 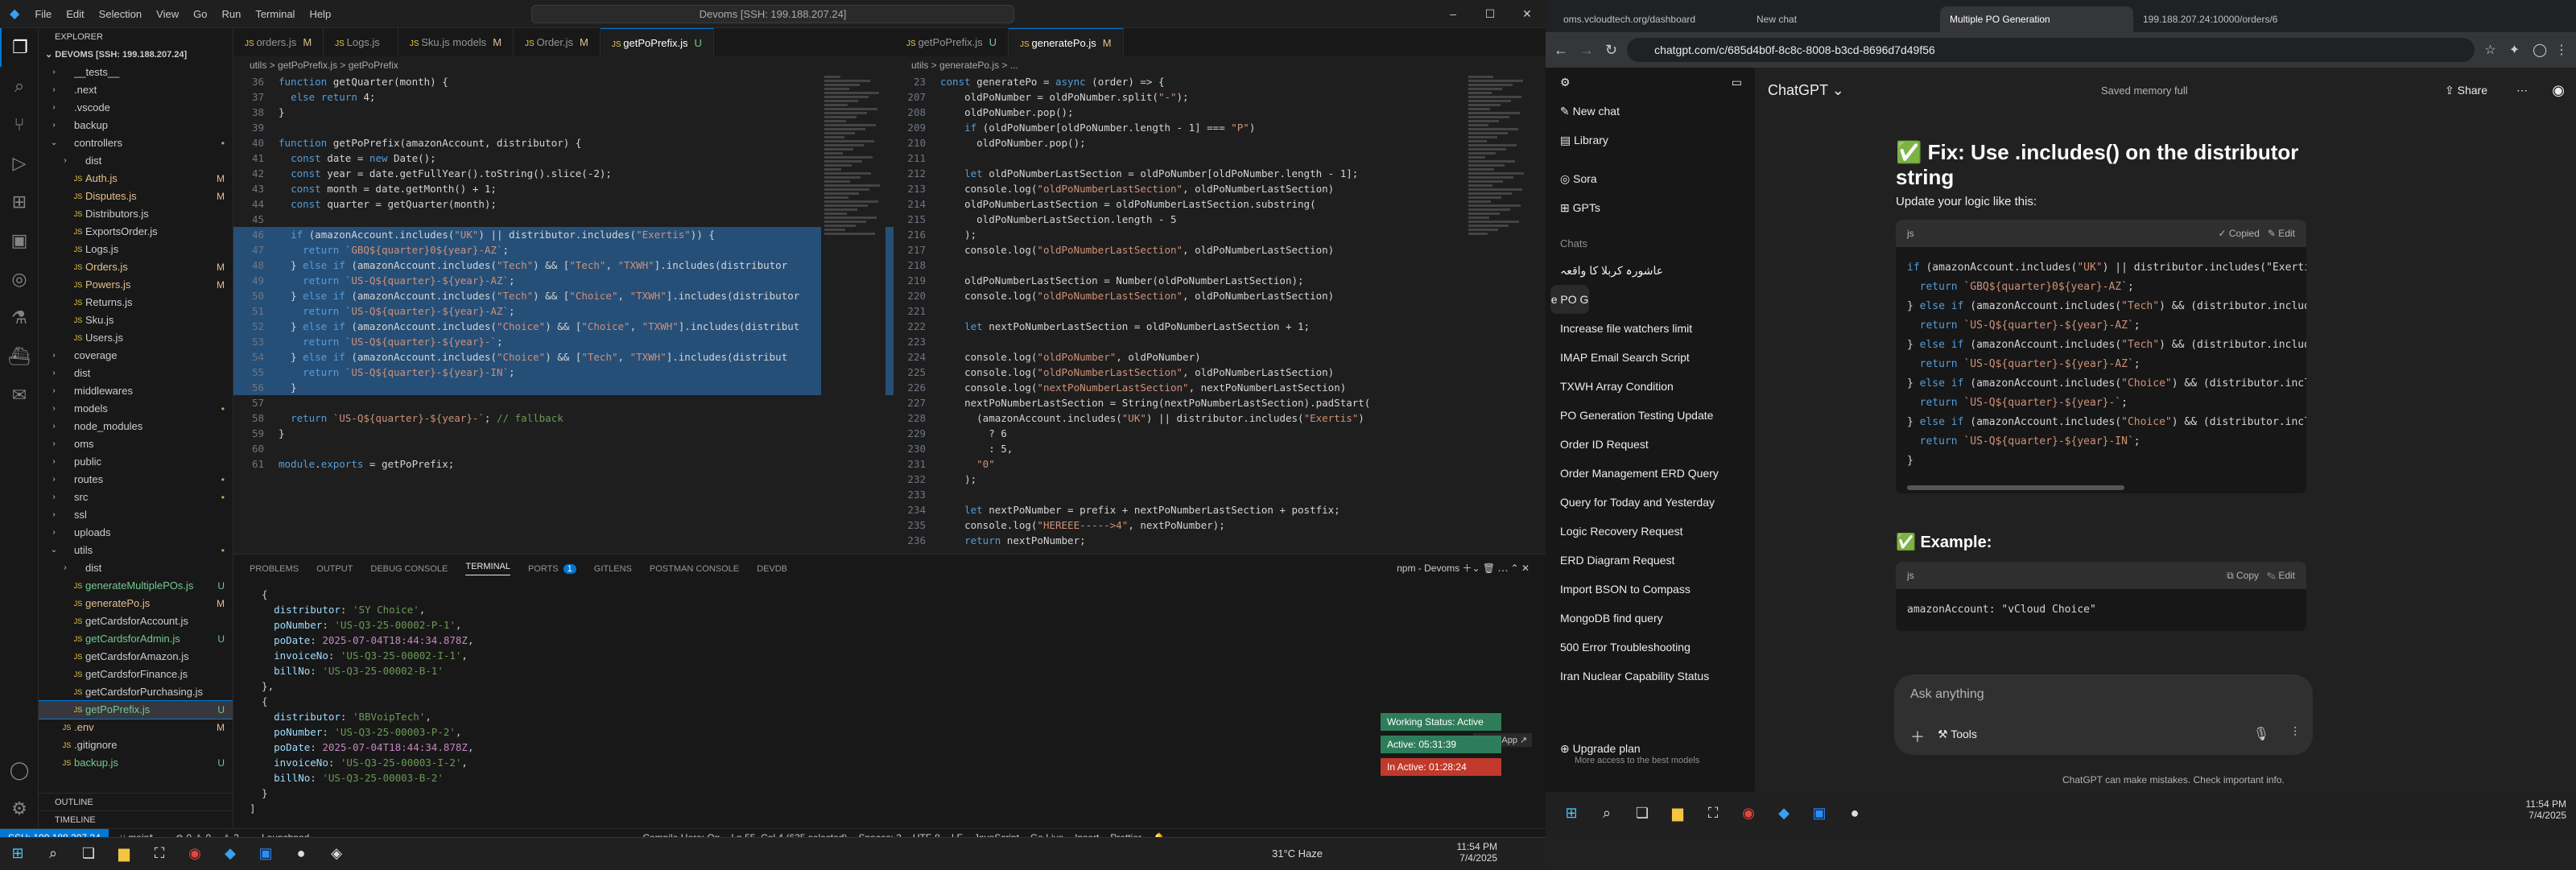 I want to click on file-item: JS Powers.js M, so click(x=136, y=285).